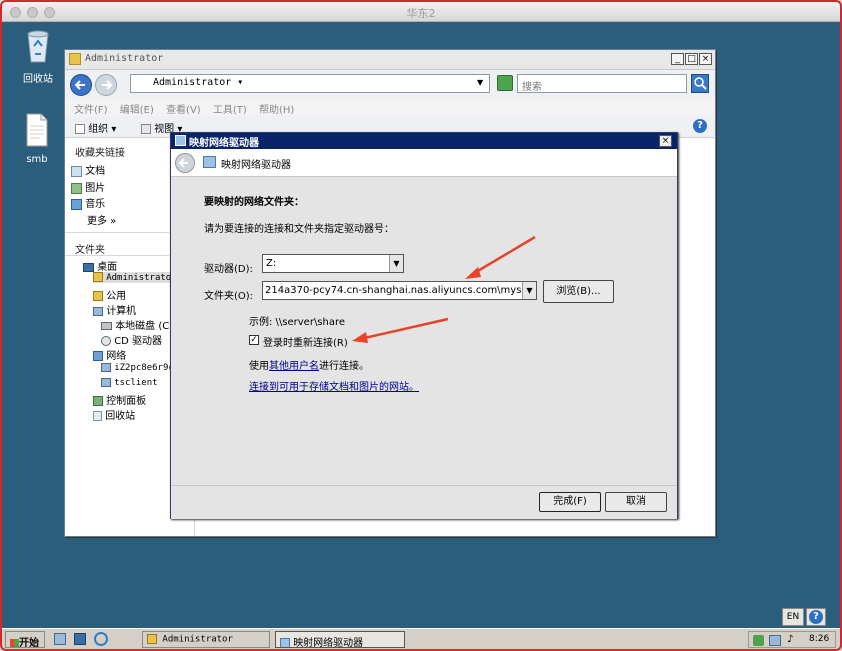  Describe the element at coordinates (80, 639) in the screenshot. I see `show-desktop-icon` at that location.